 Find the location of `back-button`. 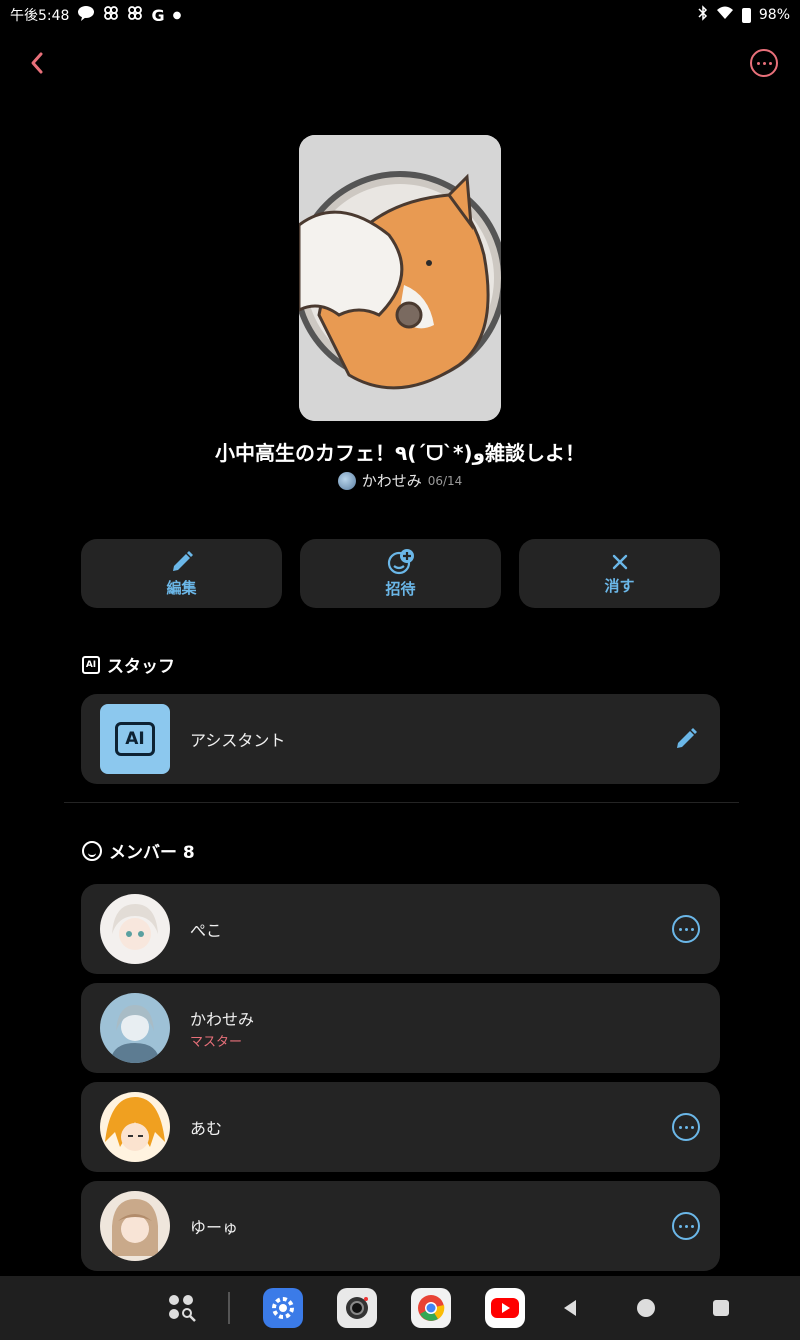

back-button is located at coordinates (37, 63).